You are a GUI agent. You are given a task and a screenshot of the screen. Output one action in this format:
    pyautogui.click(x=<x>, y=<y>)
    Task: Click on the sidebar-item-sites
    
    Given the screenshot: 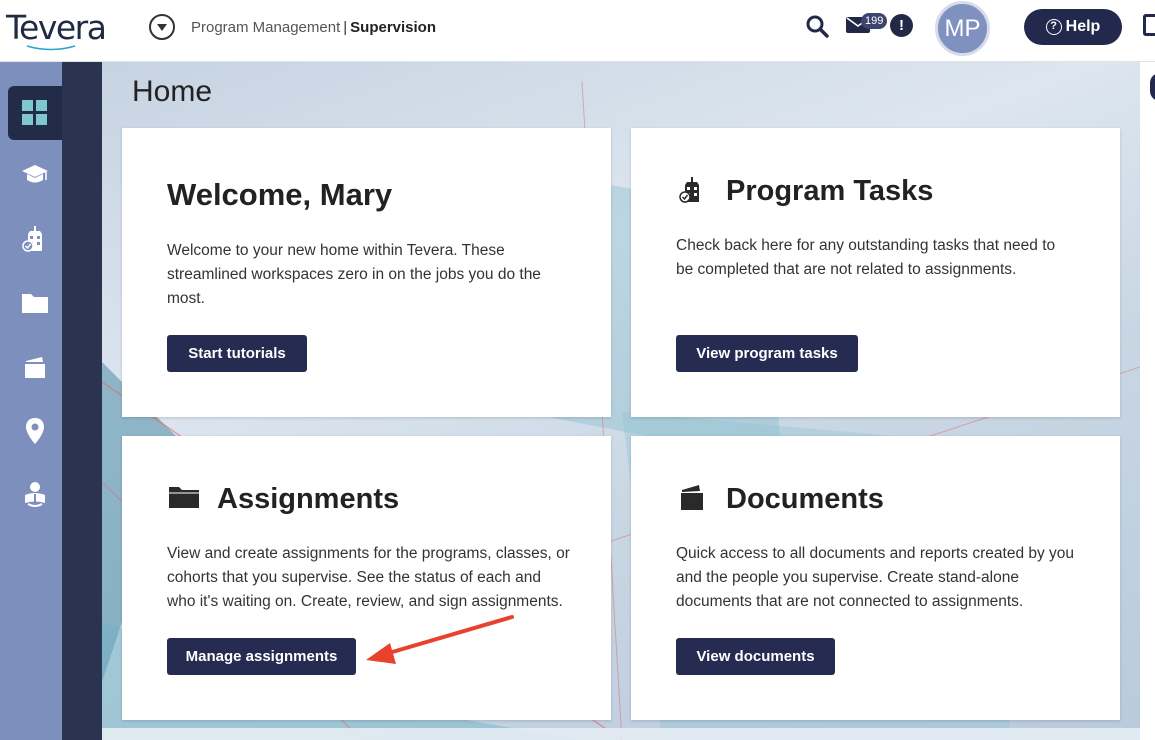 What is the action you would take?
    pyautogui.click(x=35, y=239)
    